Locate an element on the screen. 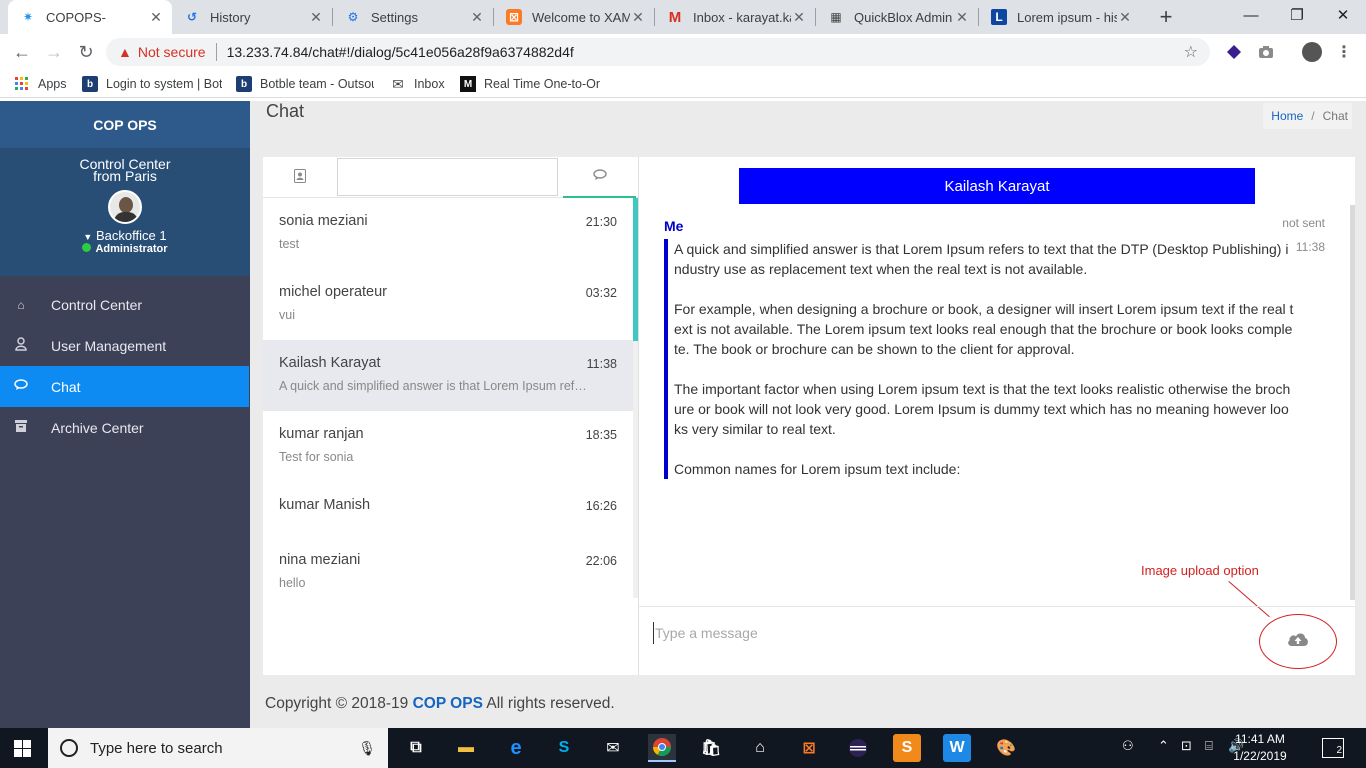 Image resolution: width=1366 pixels, height=768 pixels. skype-icon: S is located at coordinates (564, 748).